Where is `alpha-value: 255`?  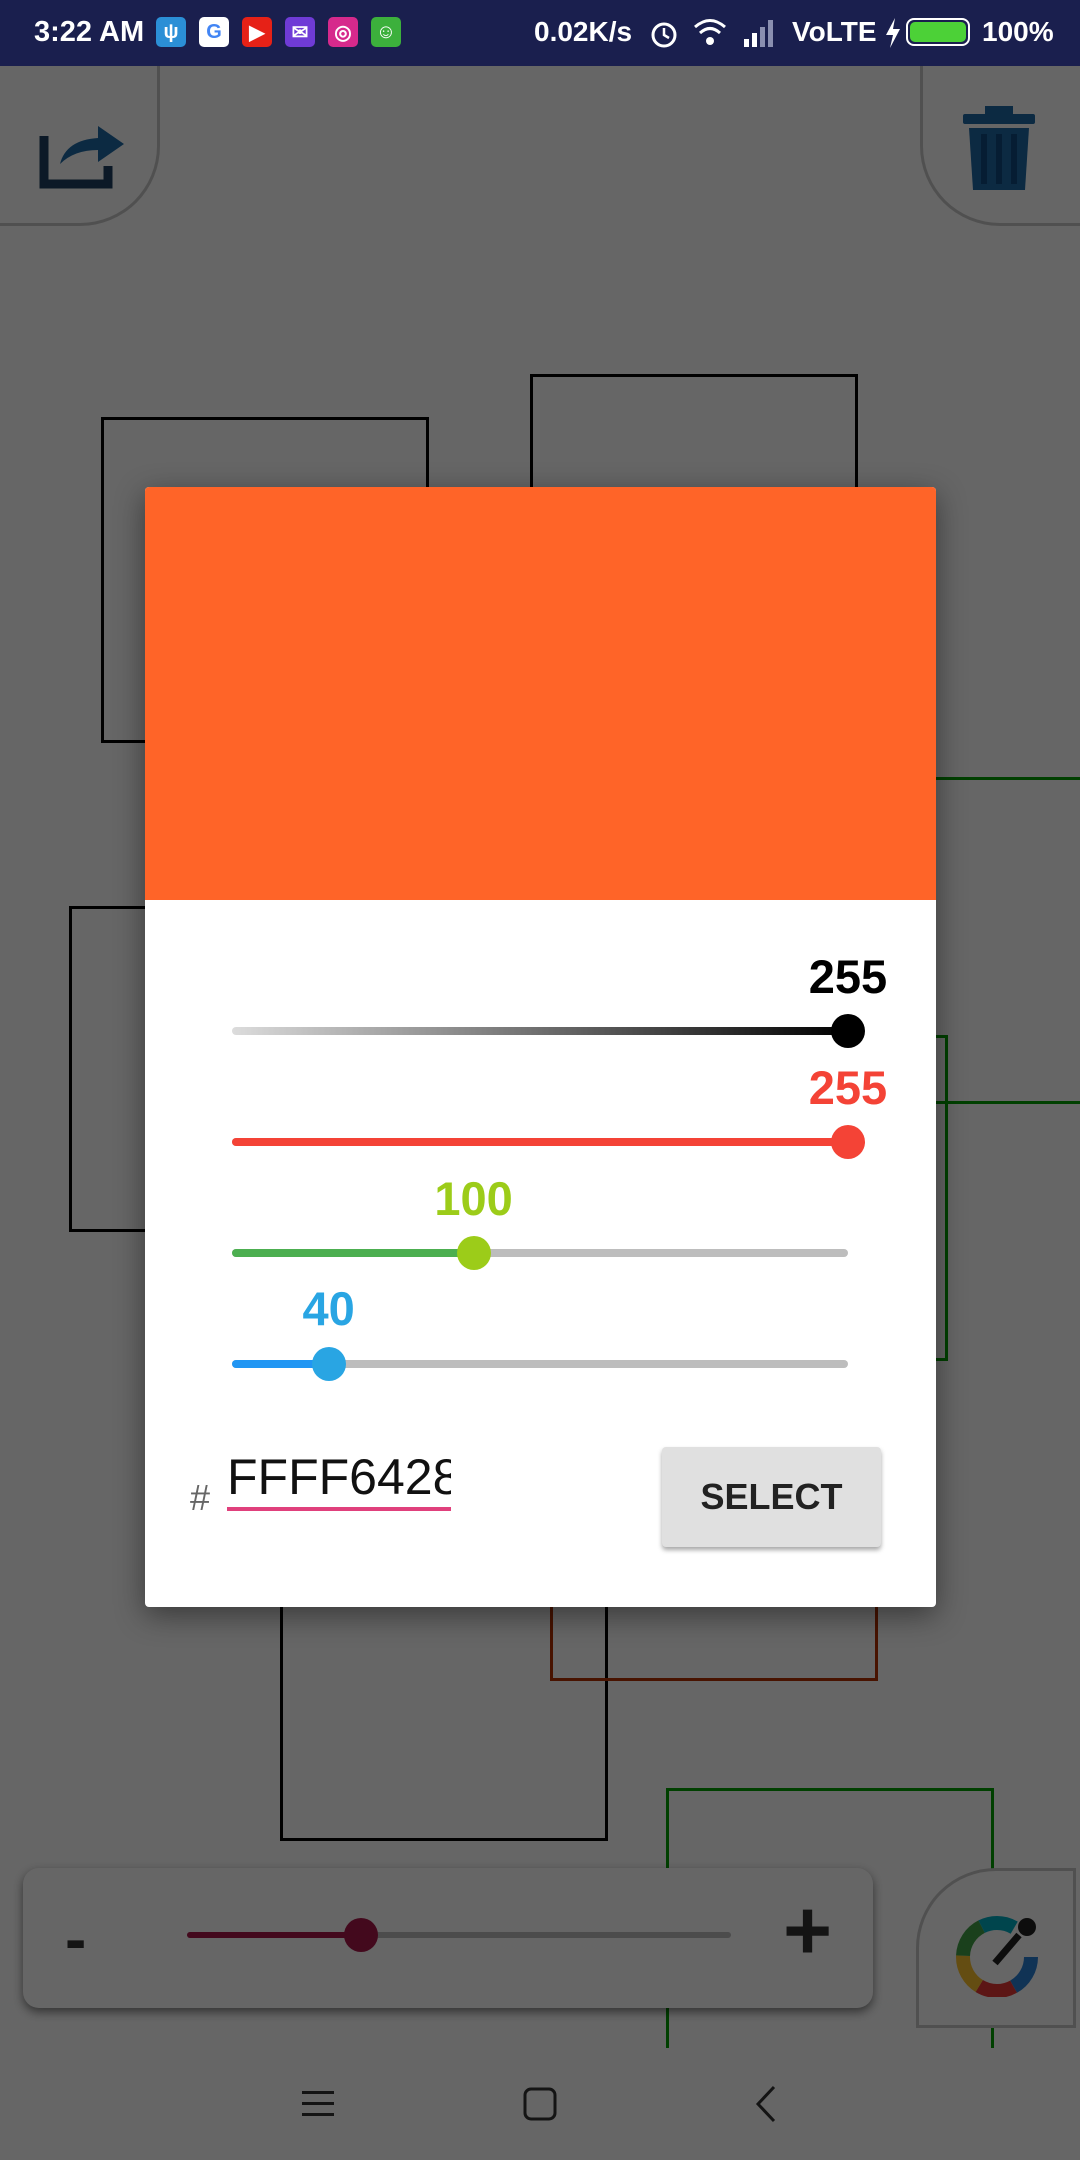 alpha-value: 255 is located at coordinates (848, 976).